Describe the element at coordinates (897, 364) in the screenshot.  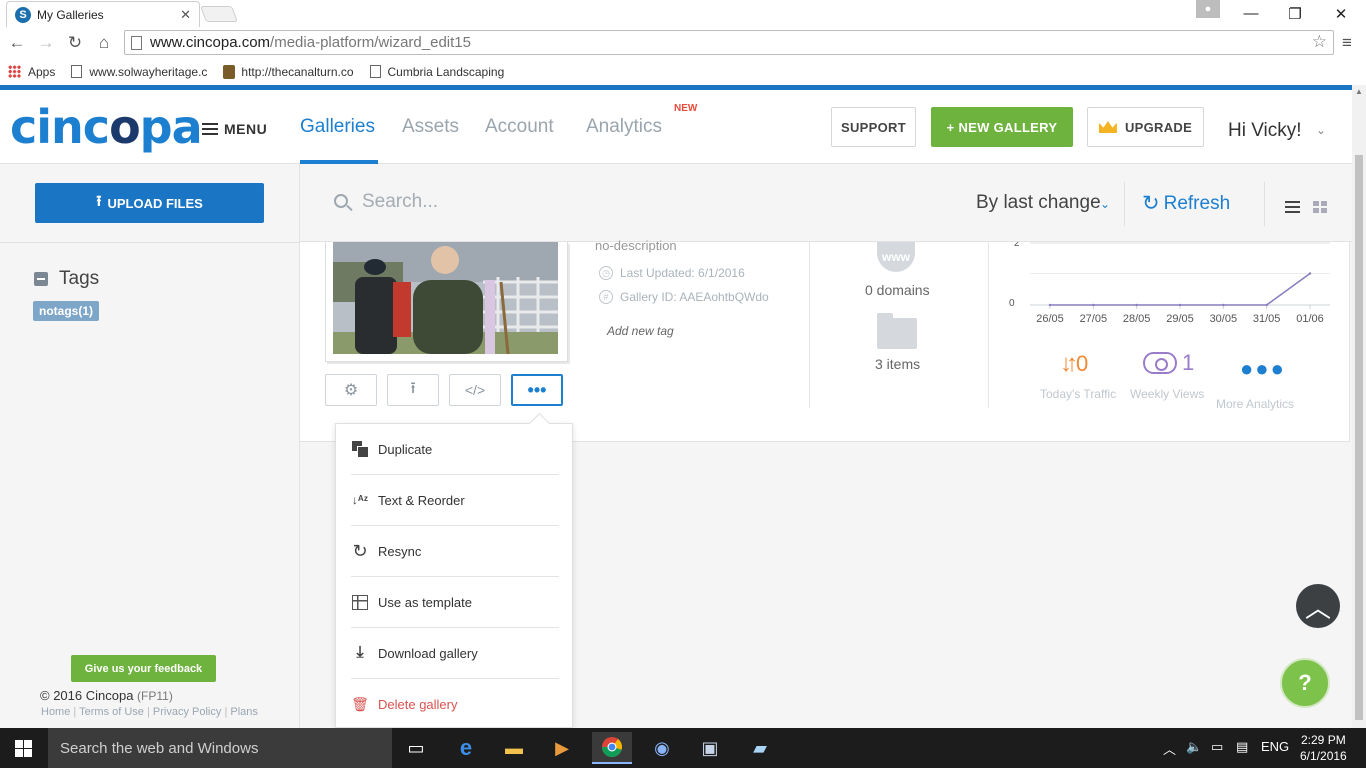
I see `items-count: 3 items` at that location.